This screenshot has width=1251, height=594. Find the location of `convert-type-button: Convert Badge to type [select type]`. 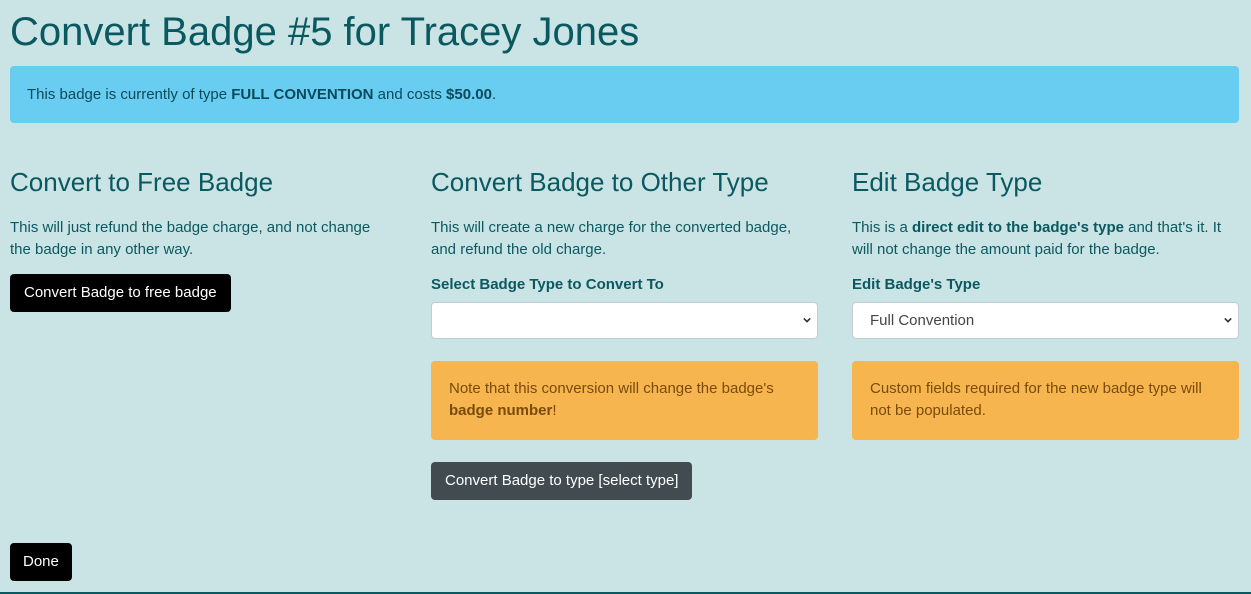

convert-type-button: Convert Badge to type [select type] is located at coordinates (562, 481).